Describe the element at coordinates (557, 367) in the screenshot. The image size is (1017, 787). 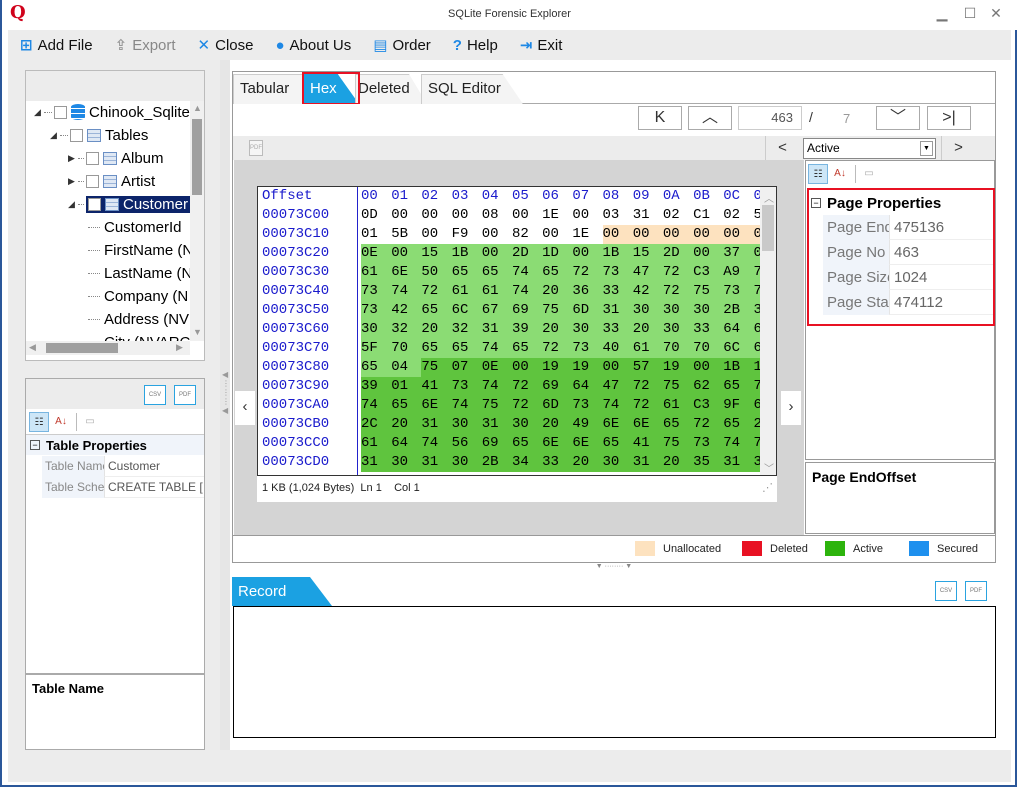
I see `hex-byte: 19` at that location.